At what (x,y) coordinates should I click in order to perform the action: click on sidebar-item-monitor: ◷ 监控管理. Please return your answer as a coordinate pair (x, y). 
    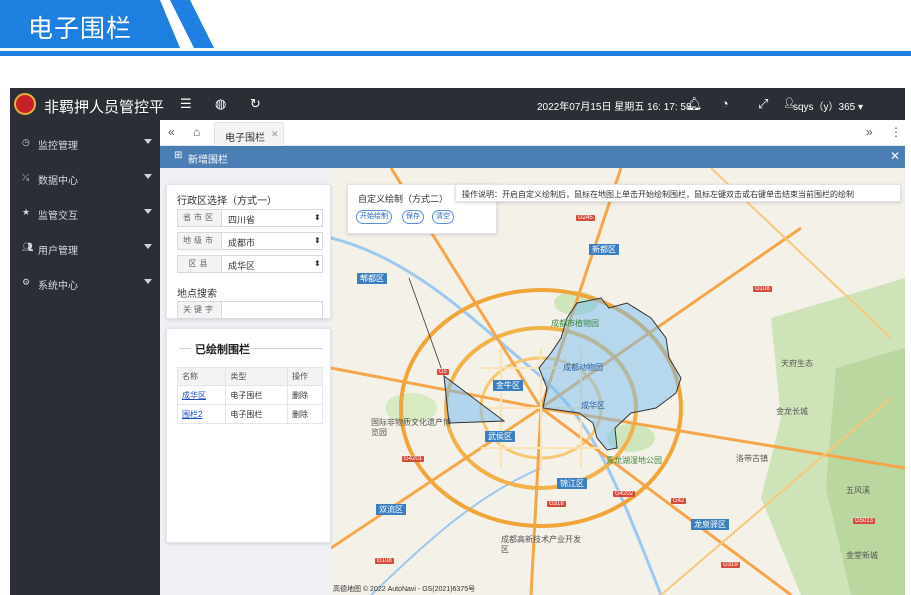
    Looking at the image, I should click on (85, 143).